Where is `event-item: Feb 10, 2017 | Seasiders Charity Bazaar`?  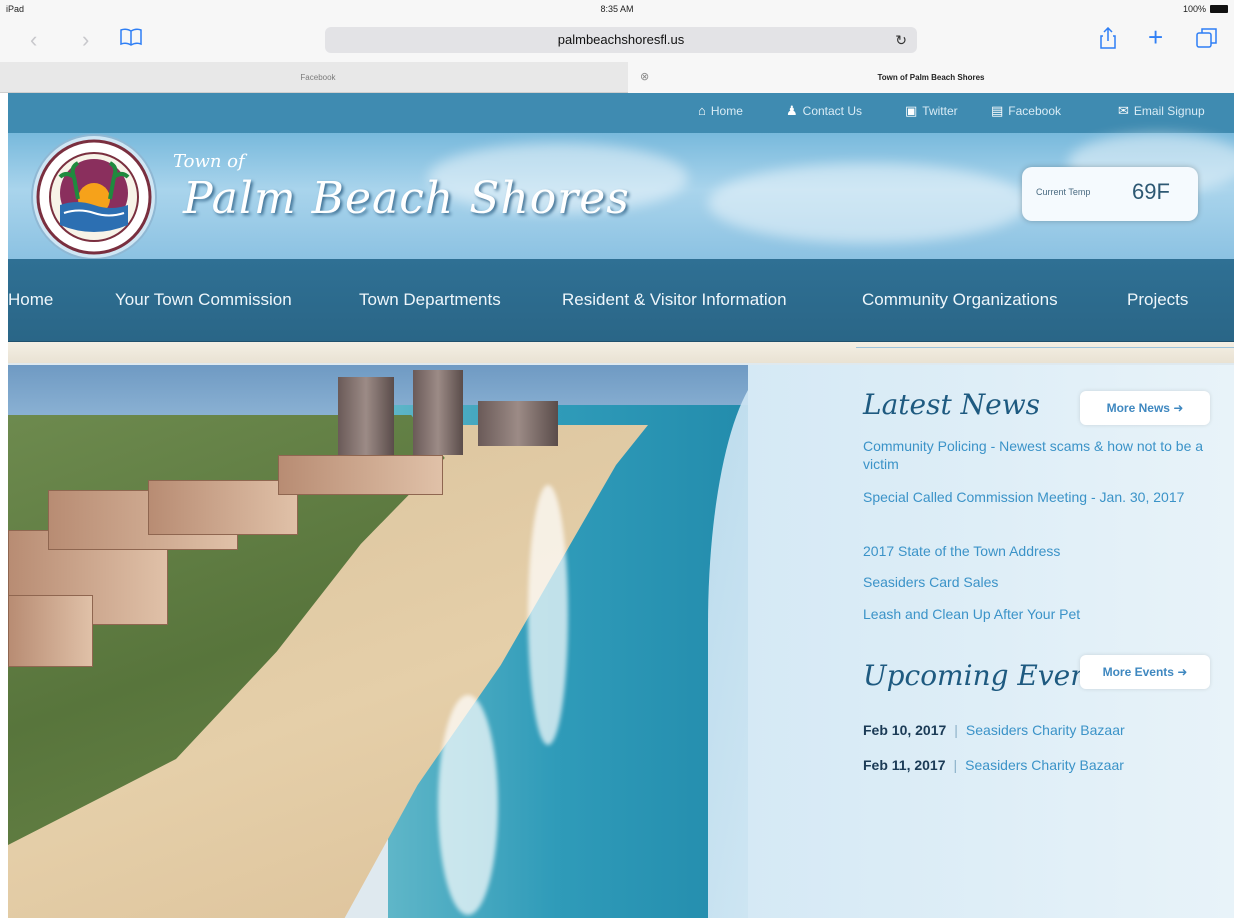
event-item: Feb 10, 2017 | Seasiders Charity Bazaar is located at coordinates (994, 730).